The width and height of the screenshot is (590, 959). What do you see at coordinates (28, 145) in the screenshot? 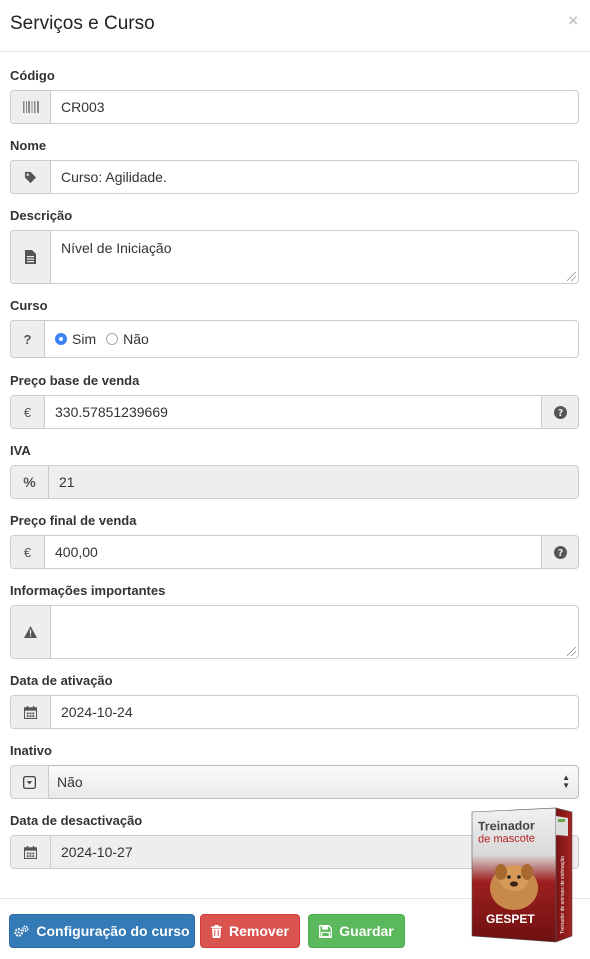
I see `nome-label: Nome` at bounding box center [28, 145].